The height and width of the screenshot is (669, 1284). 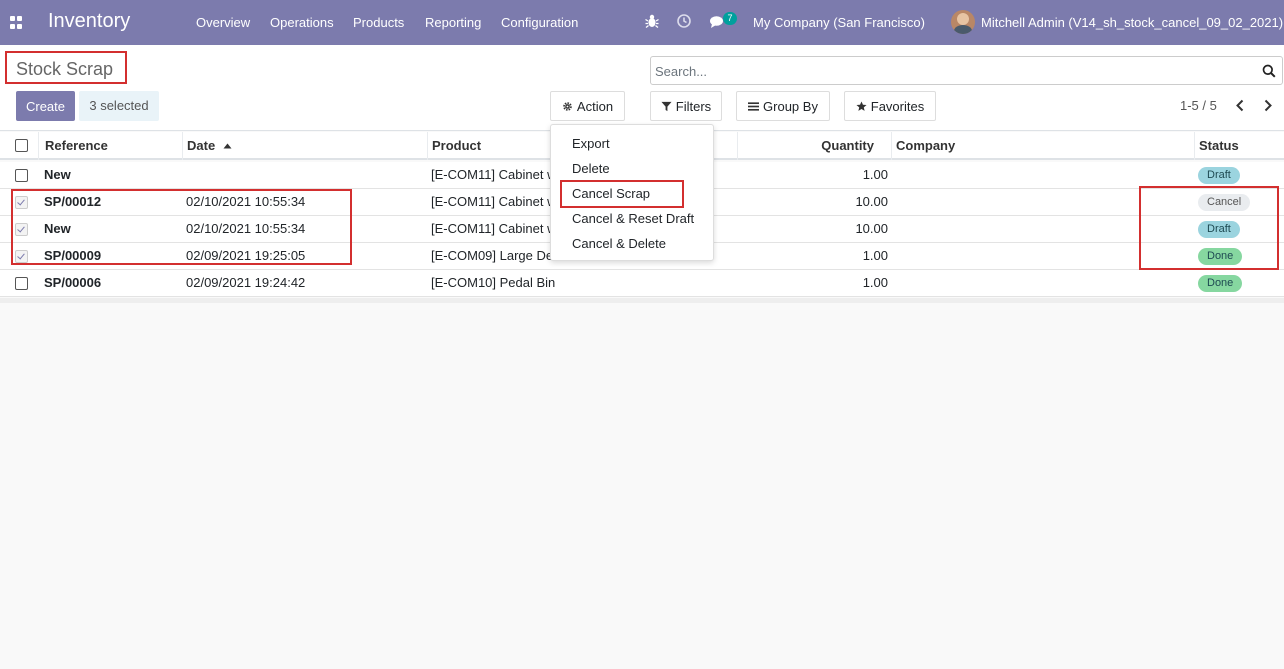 I want to click on action-label: Action, so click(x=595, y=106).